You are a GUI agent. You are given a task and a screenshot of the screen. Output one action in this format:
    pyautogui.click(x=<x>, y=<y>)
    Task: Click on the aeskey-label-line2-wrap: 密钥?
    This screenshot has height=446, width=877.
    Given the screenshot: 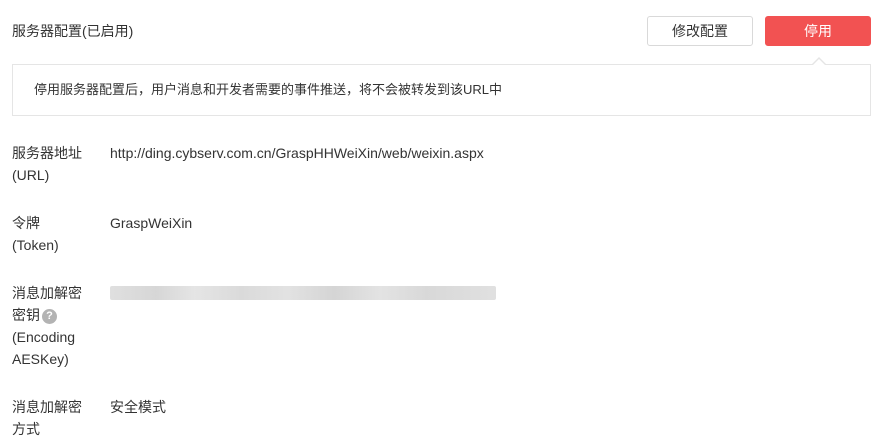 What is the action you would take?
    pyautogui.click(x=57, y=315)
    